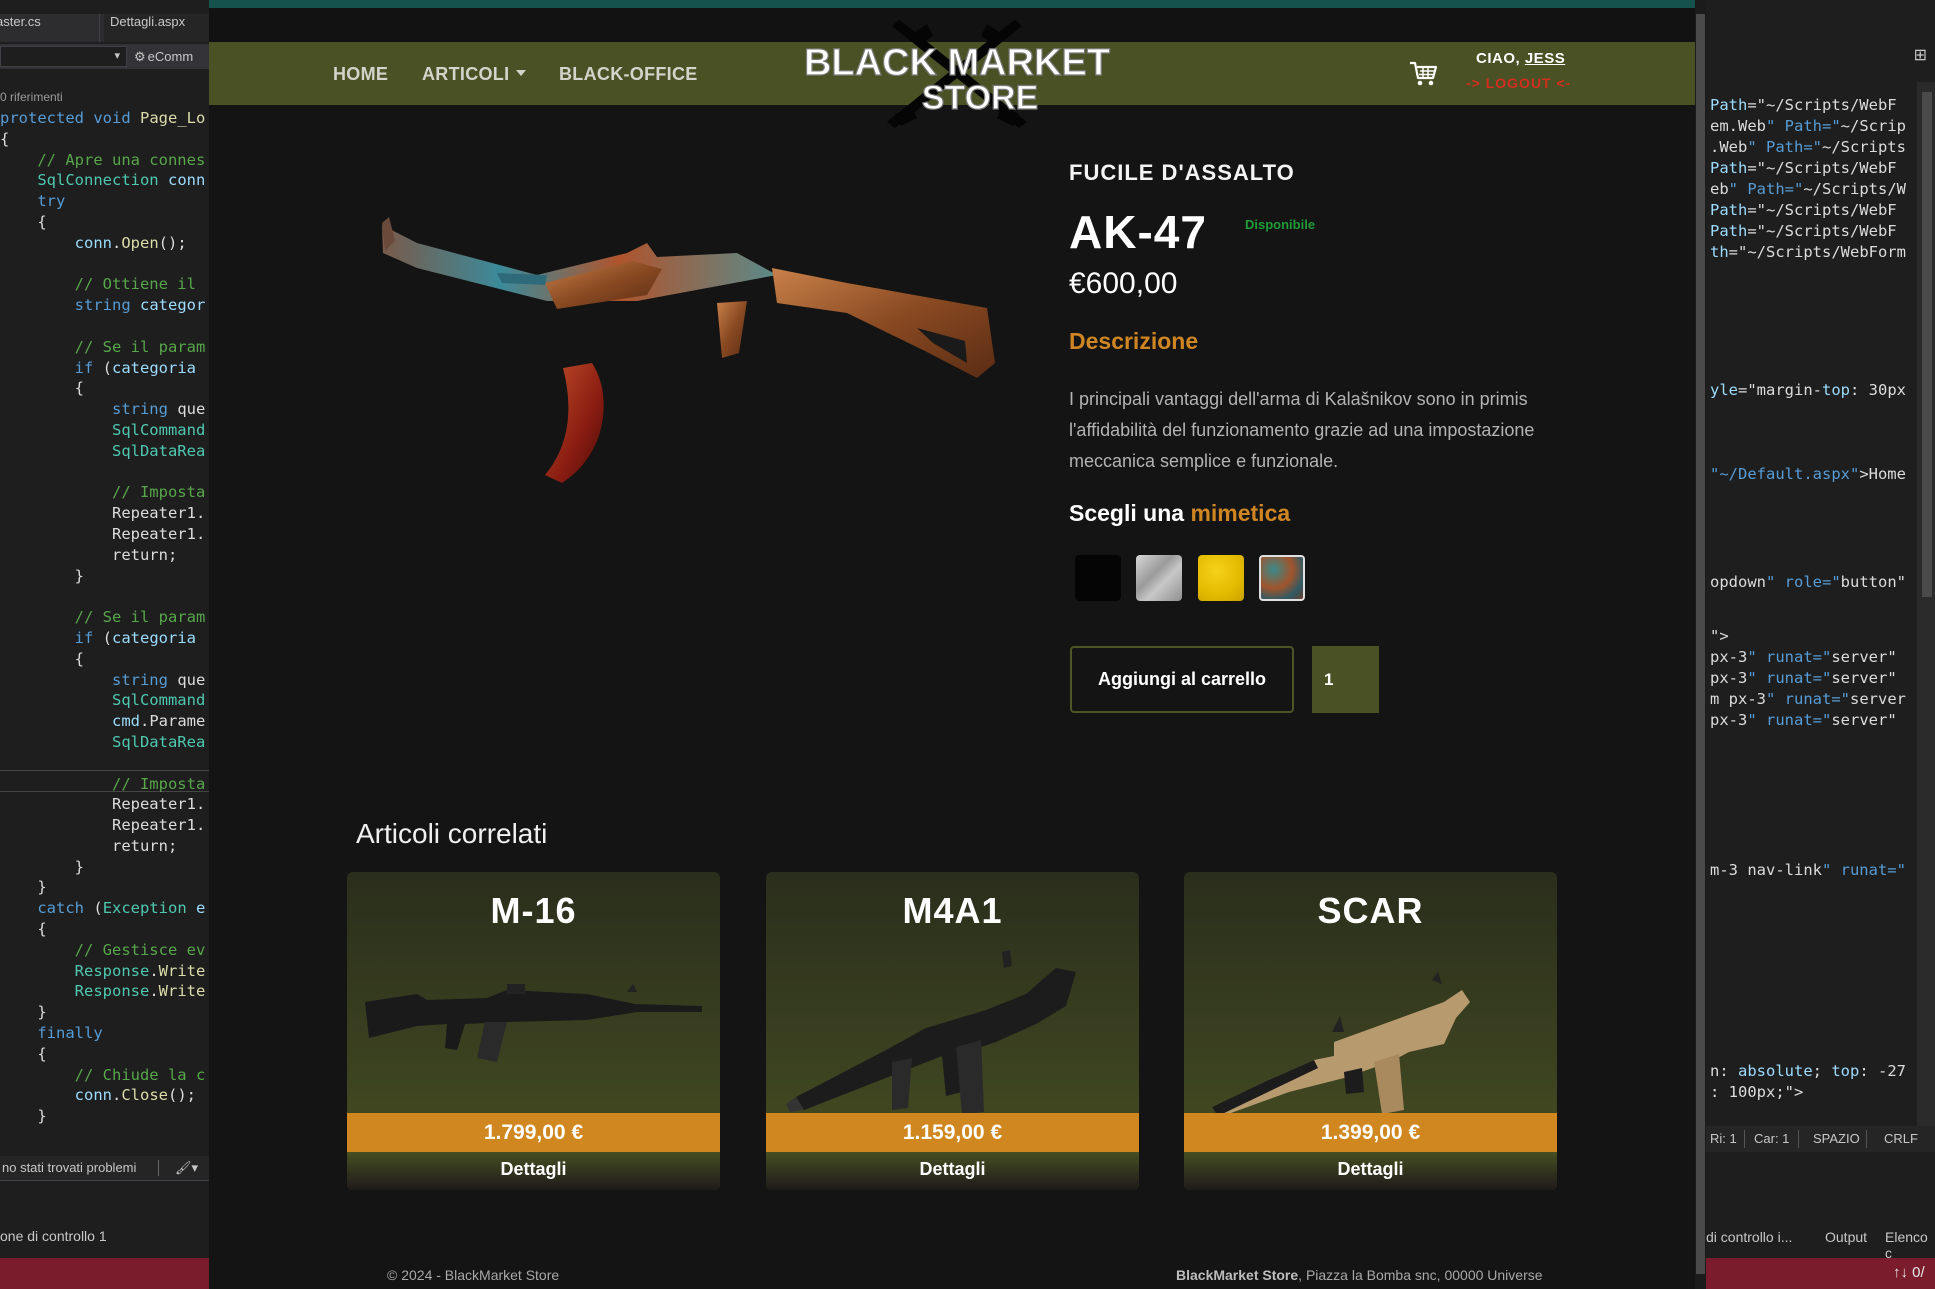 Image resolution: width=1935 pixels, height=1289 pixels. I want to click on camo-swatch-black, so click(1098, 578).